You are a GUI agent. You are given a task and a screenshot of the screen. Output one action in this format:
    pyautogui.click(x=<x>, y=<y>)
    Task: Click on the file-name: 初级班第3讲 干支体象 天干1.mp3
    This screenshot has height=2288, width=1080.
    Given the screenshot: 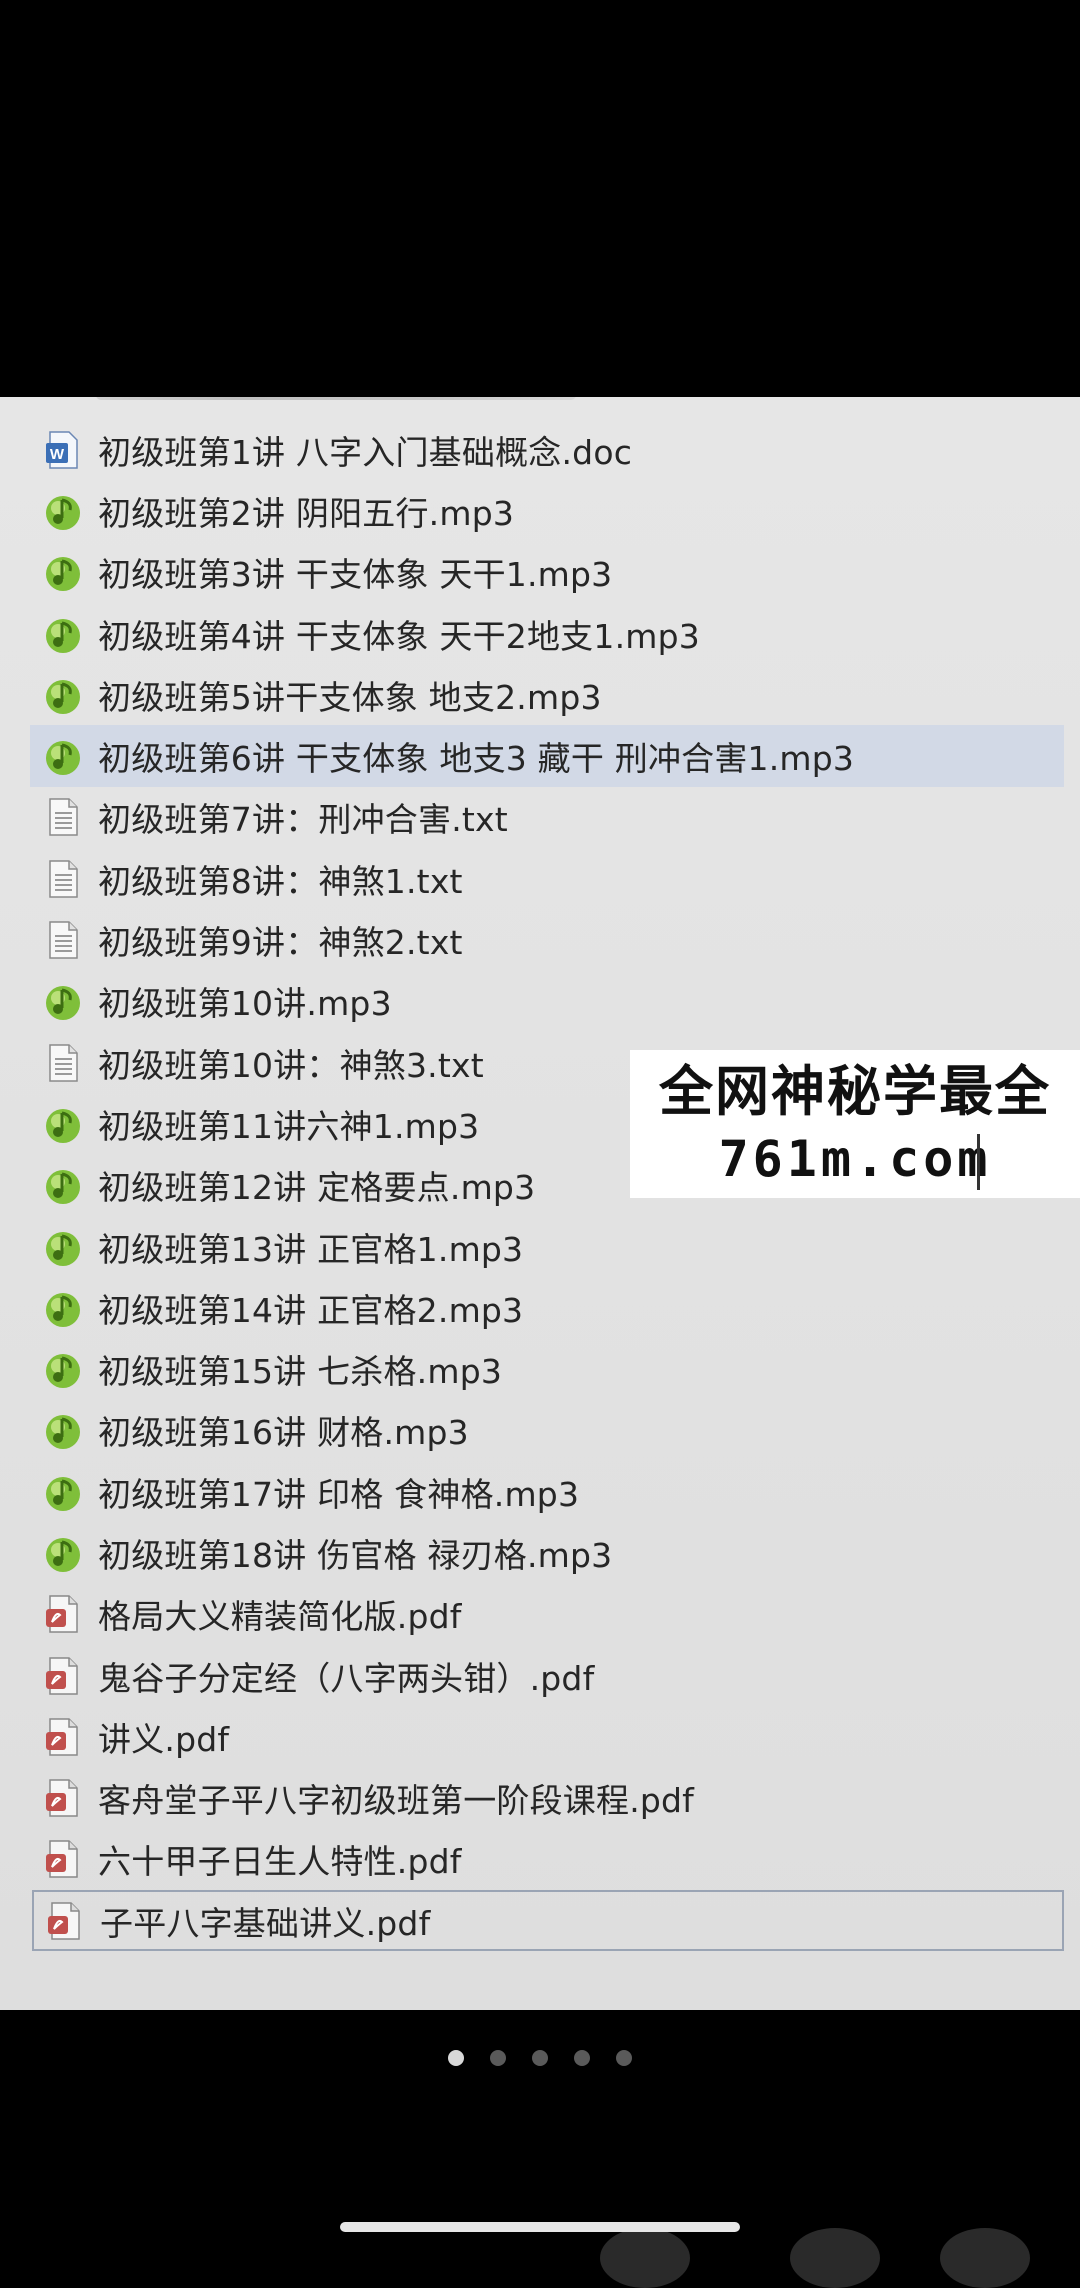 What is the action you would take?
    pyautogui.click(x=355, y=575)
    